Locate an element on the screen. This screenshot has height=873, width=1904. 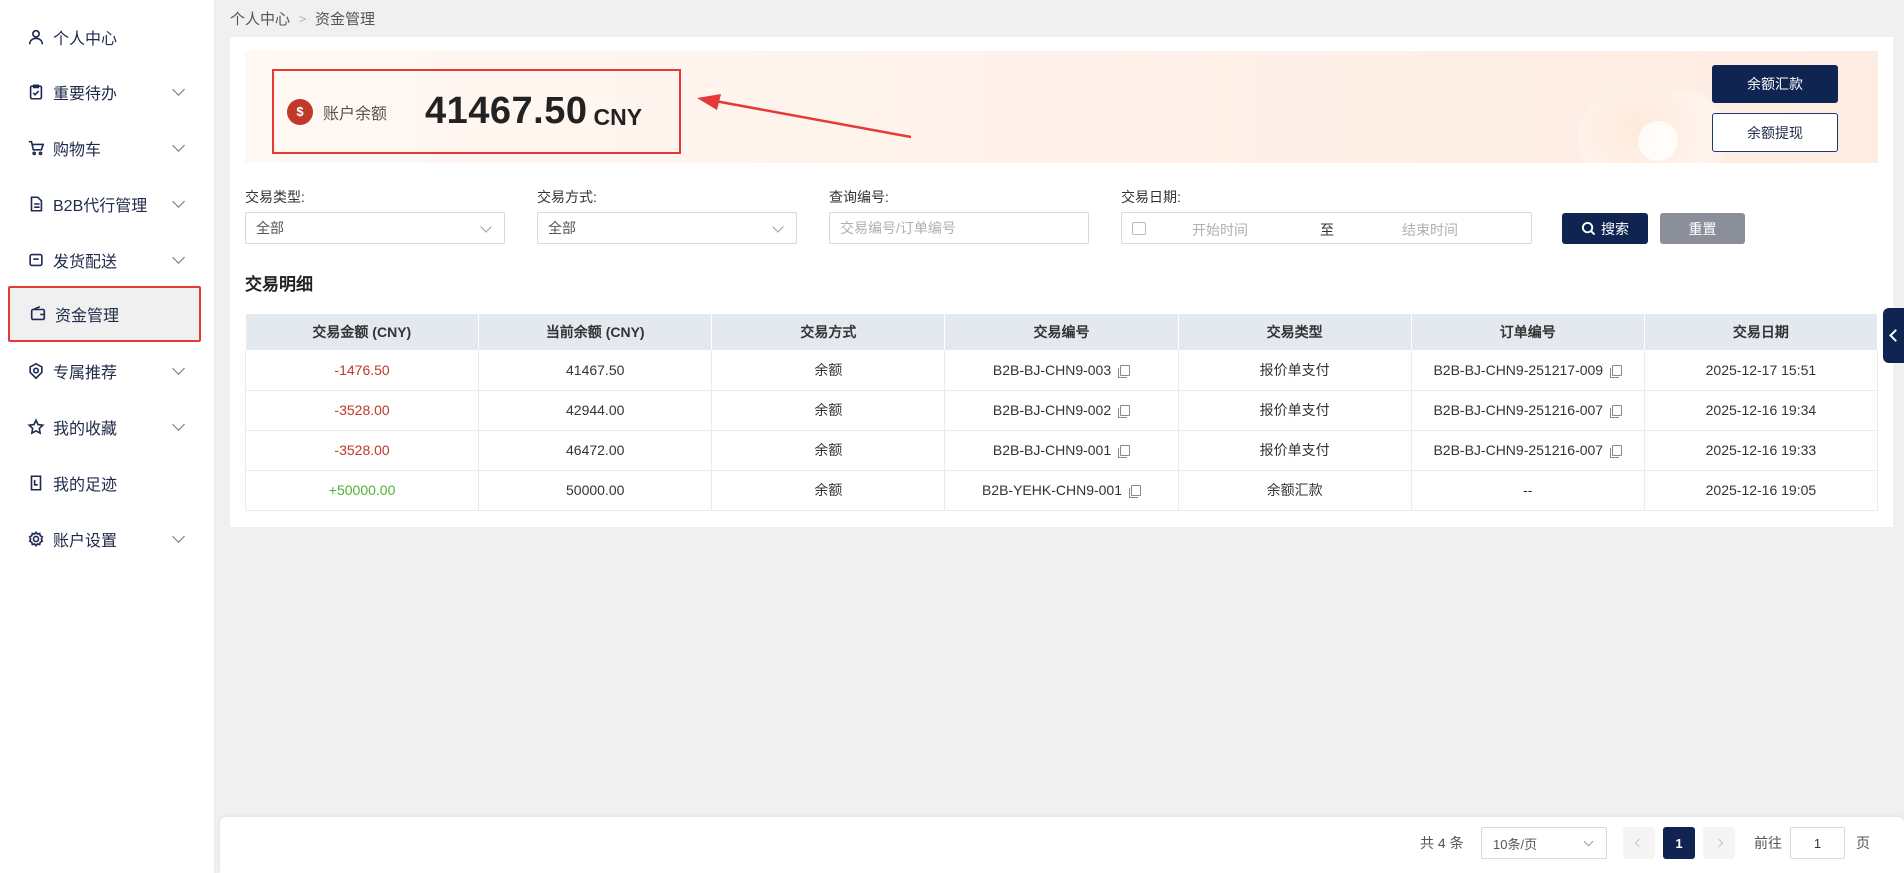
transaction-number-cell: B2B-BJ-CHN9-003 is located at coordinates (1061, 370).